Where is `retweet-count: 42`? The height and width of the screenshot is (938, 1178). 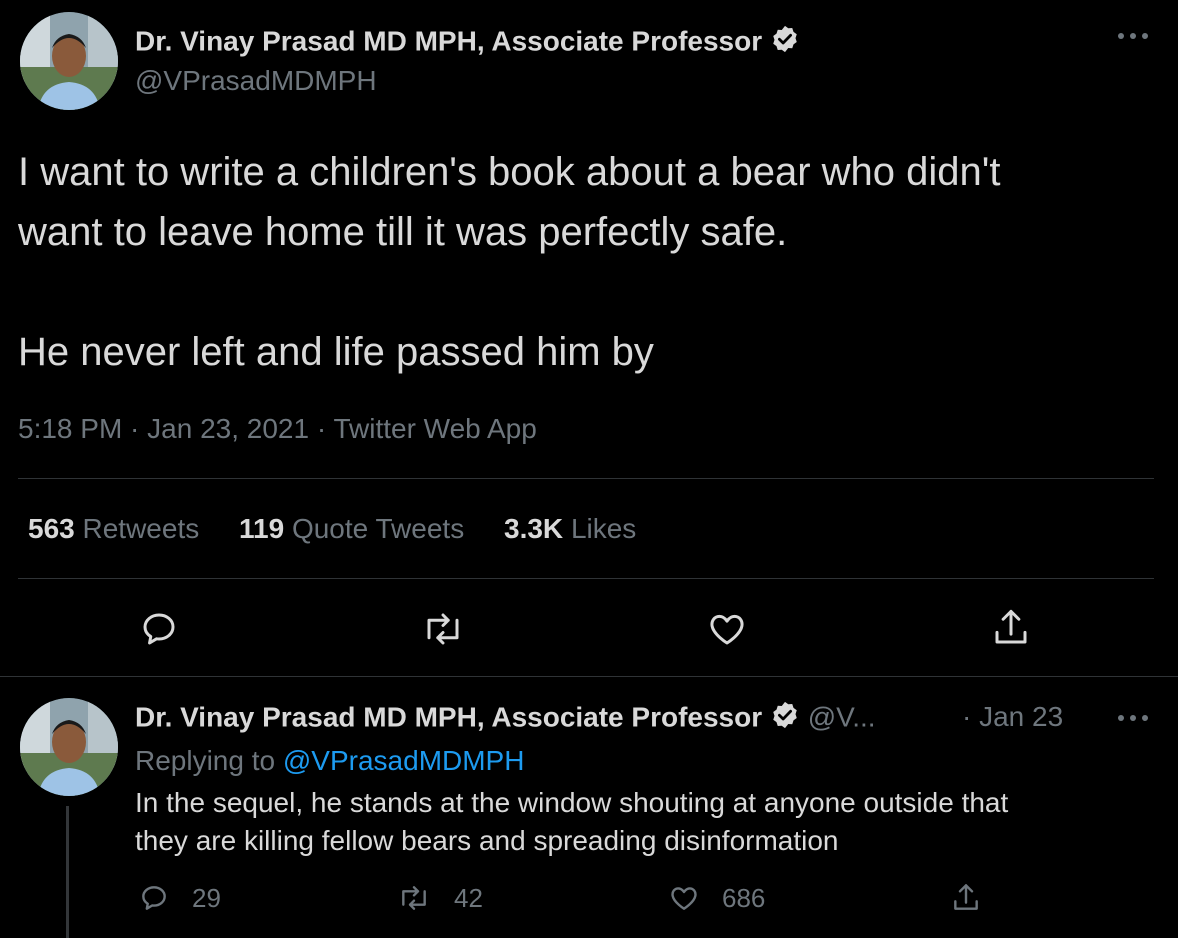
retweet-count: 42 is located at coordinates (468, 897).